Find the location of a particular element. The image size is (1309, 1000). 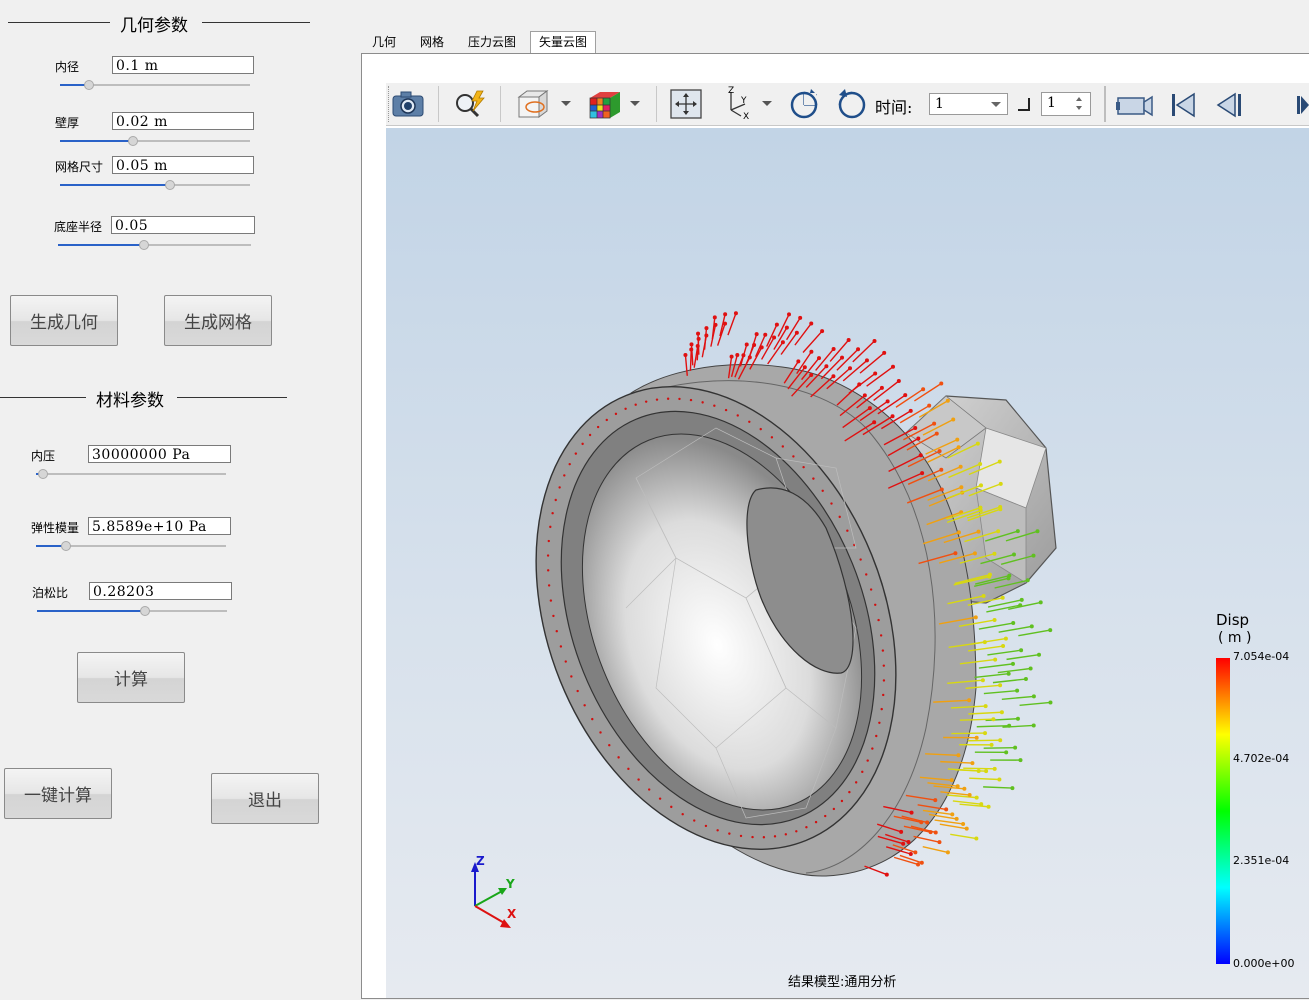

poisson-ratio-field: 0.28203 is located at coordinates (160, 591).